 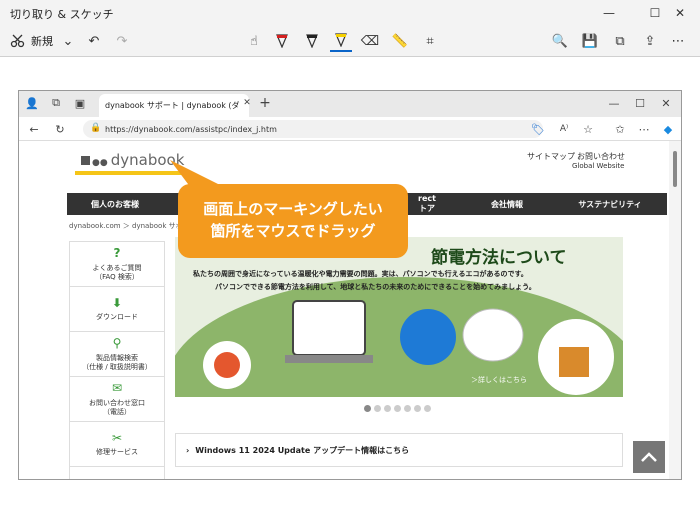 I want to click on nav-item-sustainability: サステナビリティ, so click(x=610, y=204).